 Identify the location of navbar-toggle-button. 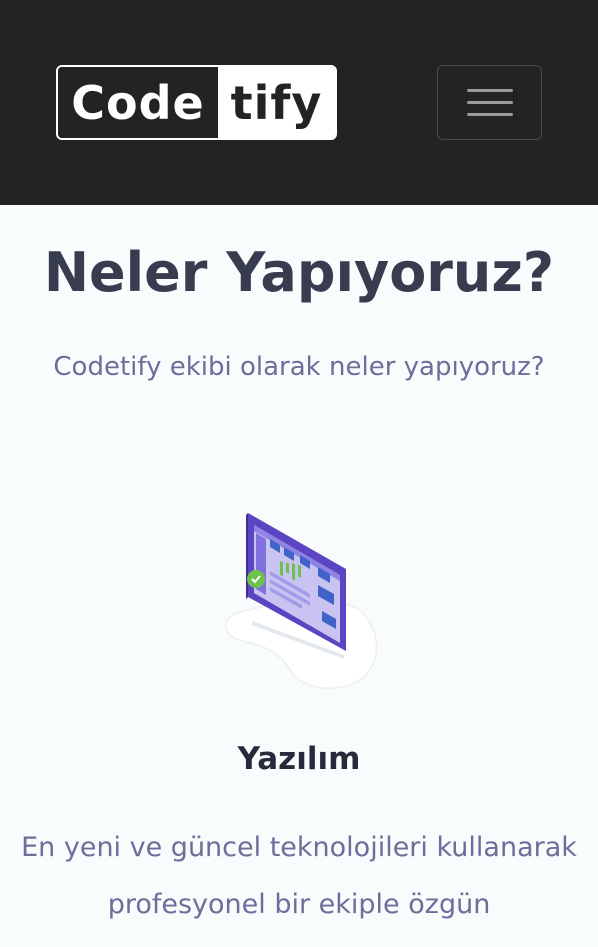
(489, 102).